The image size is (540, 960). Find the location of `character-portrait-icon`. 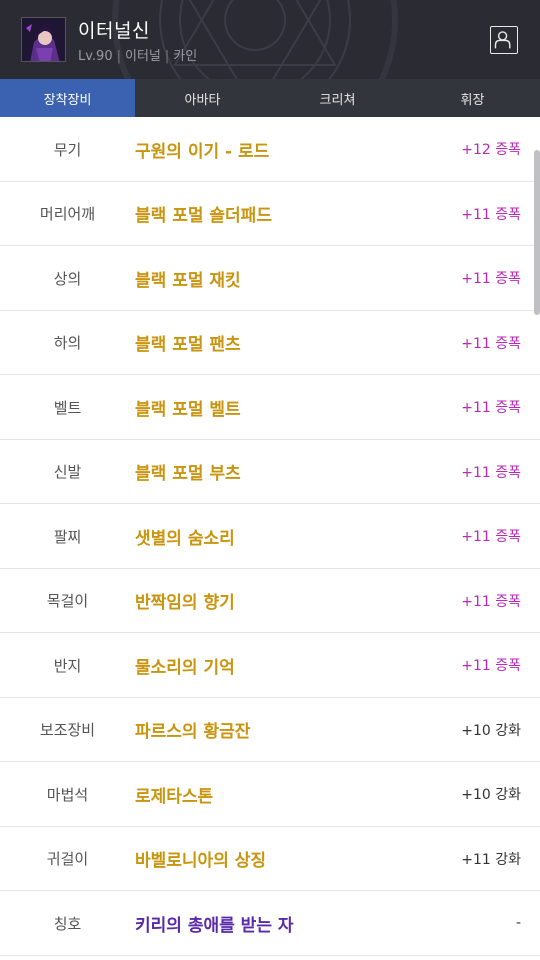

character-portrait-icon is located at coordinates (43, 39).